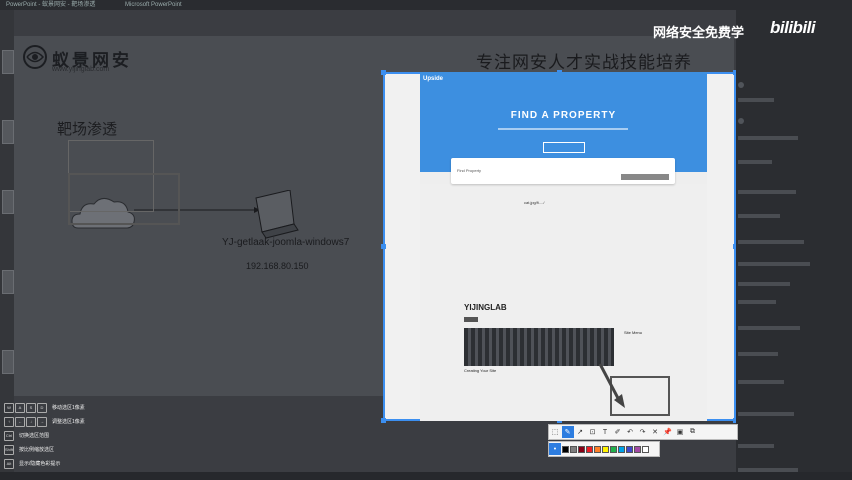  I want to click on shortcut-hint: Shift 按比例缩放选区, so click(29, 450).